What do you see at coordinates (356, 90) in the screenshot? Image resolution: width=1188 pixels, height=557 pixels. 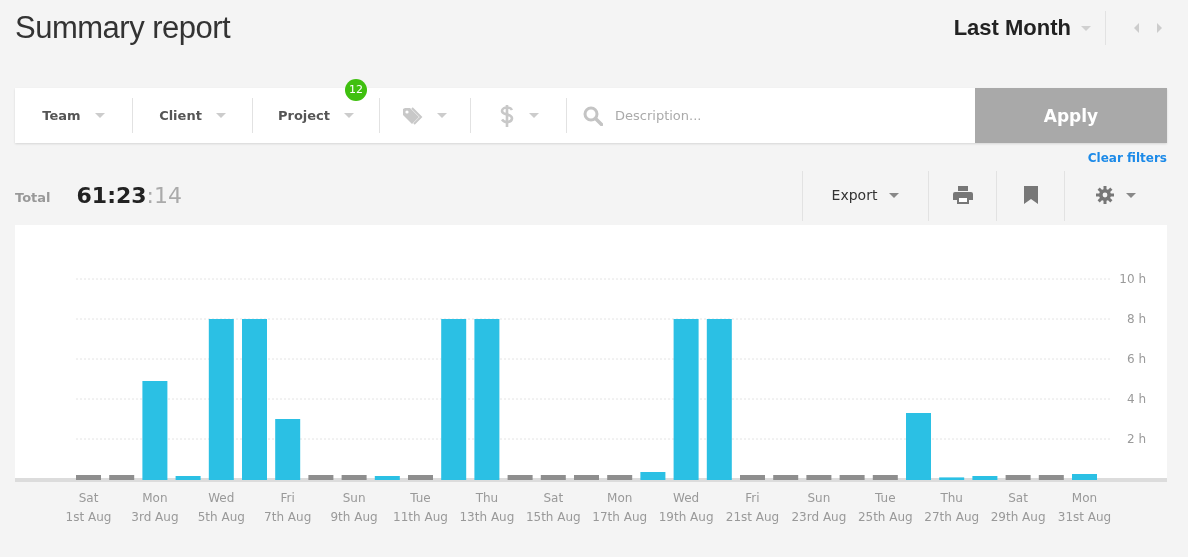 I see `count-badge: 12` at bounding box center [356, 90].